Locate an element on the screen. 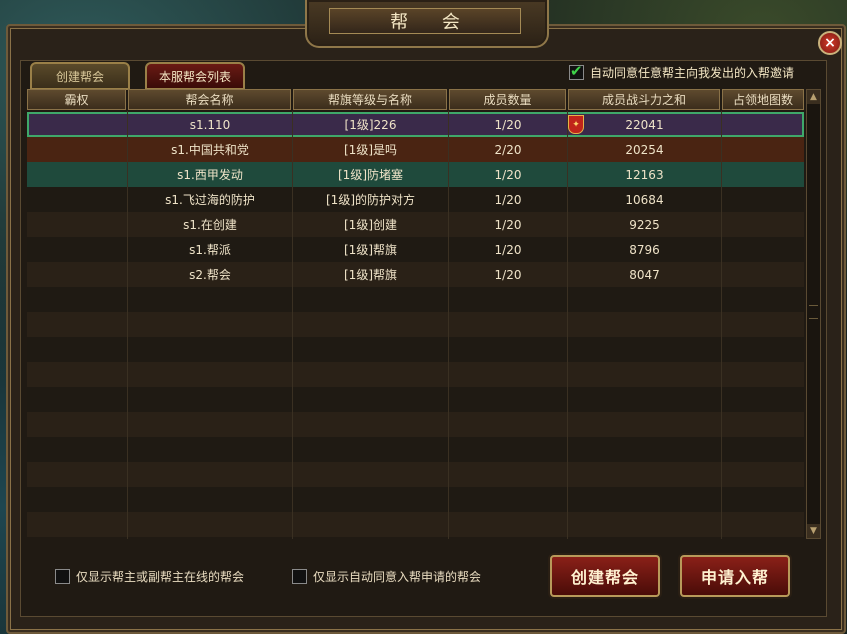  cell-flag: [1级]创建 is located at coordinates (370, 225).